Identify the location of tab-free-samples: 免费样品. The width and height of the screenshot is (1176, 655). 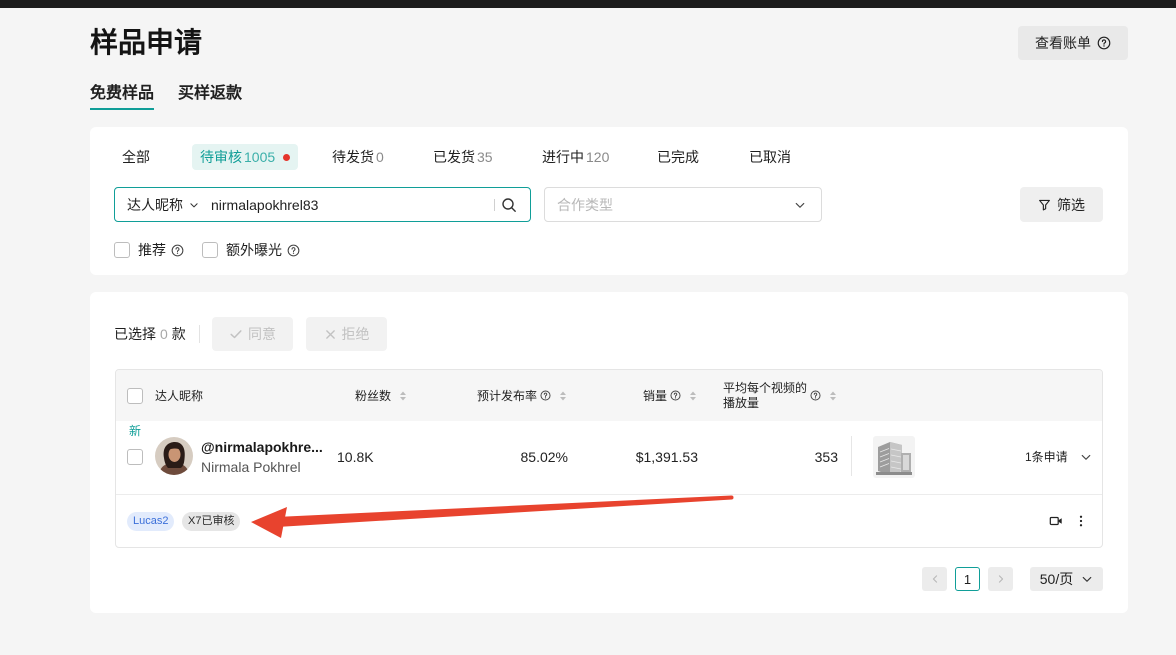
(122, 96).